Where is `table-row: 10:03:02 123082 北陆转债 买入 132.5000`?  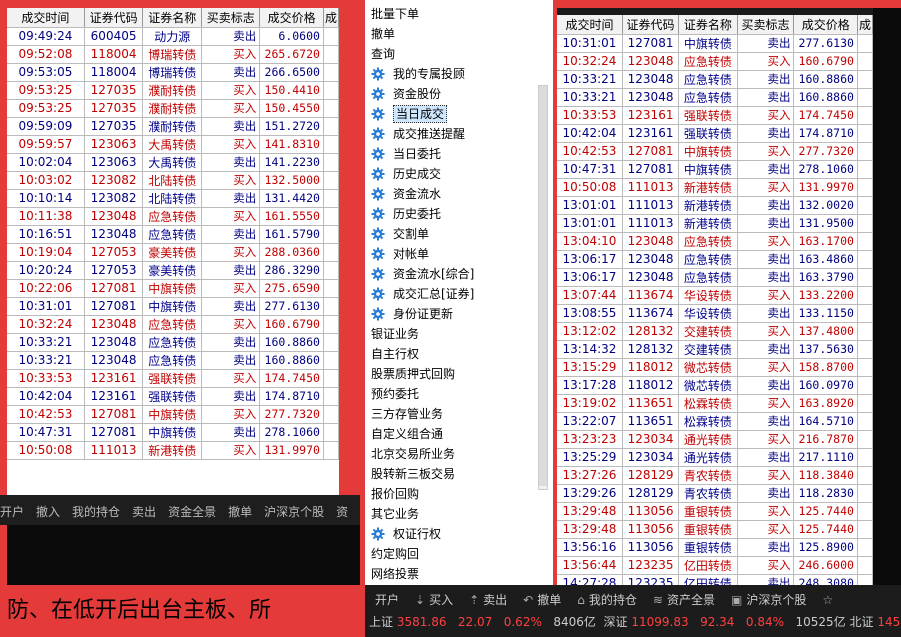 table-row: 10:03:02 123082 北陆转债 买入 132.5000 is located at coordinates (173, 180).